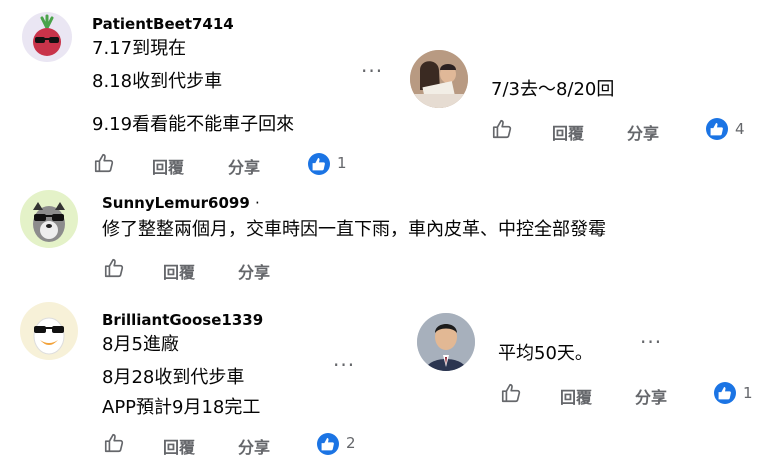  What do you see at coordinates (354, 229) in the screenshot?
I see `comment-line: 修了整整兩個月，交車時因一直下雨，車內皮革、中控全部發霉` at bounding box center [354, 229].